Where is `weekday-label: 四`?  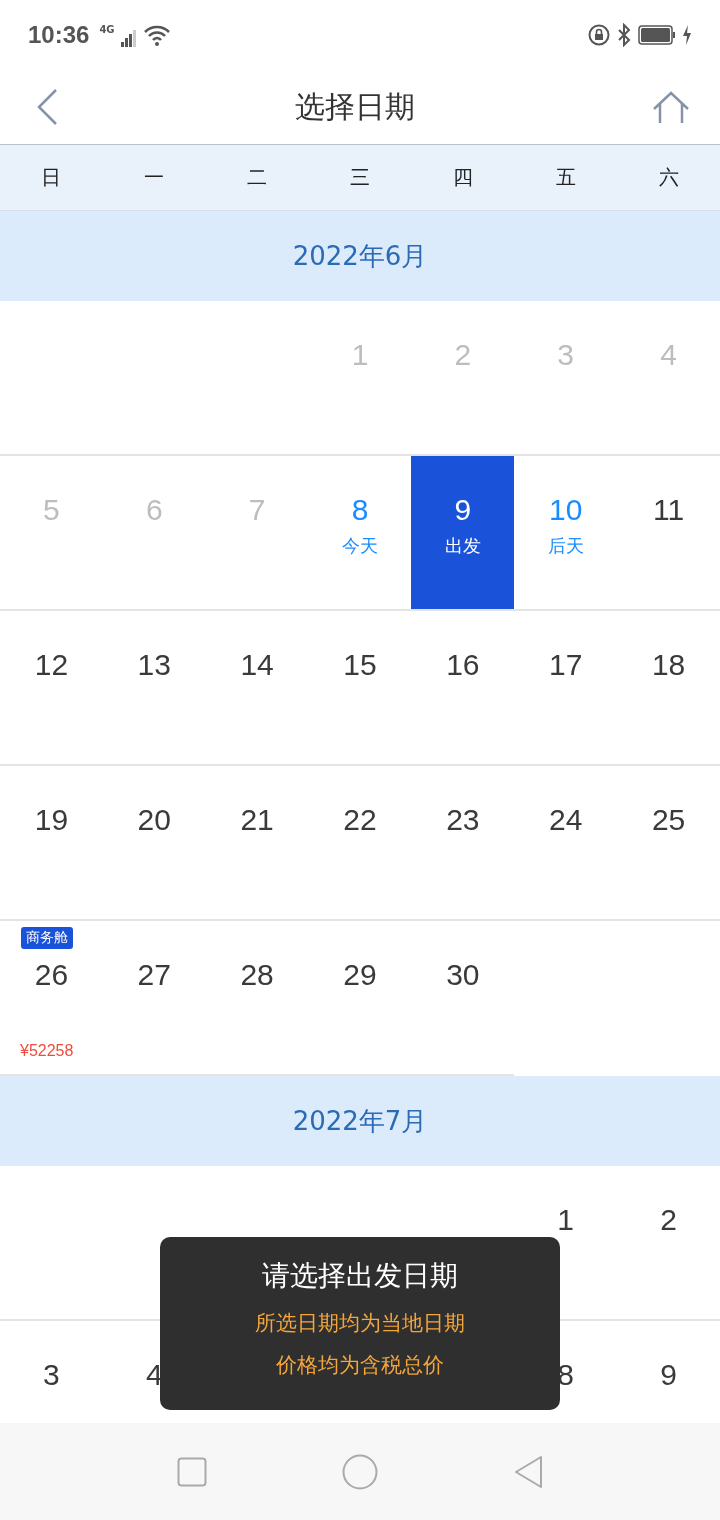 weekday-label: 四 is located at coordinates (462, 177).